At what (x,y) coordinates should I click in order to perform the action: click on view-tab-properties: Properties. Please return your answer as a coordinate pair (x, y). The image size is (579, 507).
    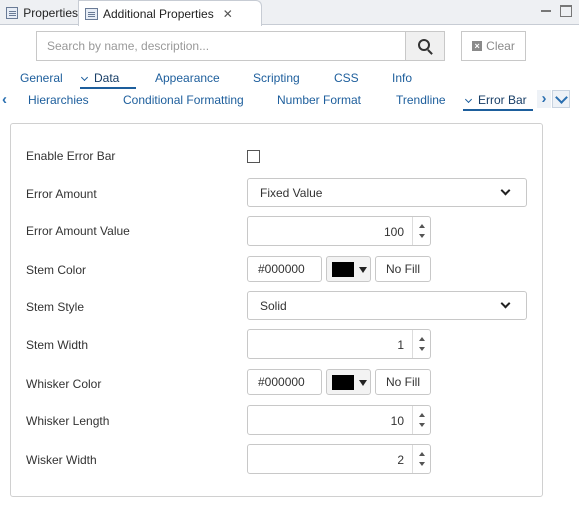
    Looking at the image, I should click on (39, 12).